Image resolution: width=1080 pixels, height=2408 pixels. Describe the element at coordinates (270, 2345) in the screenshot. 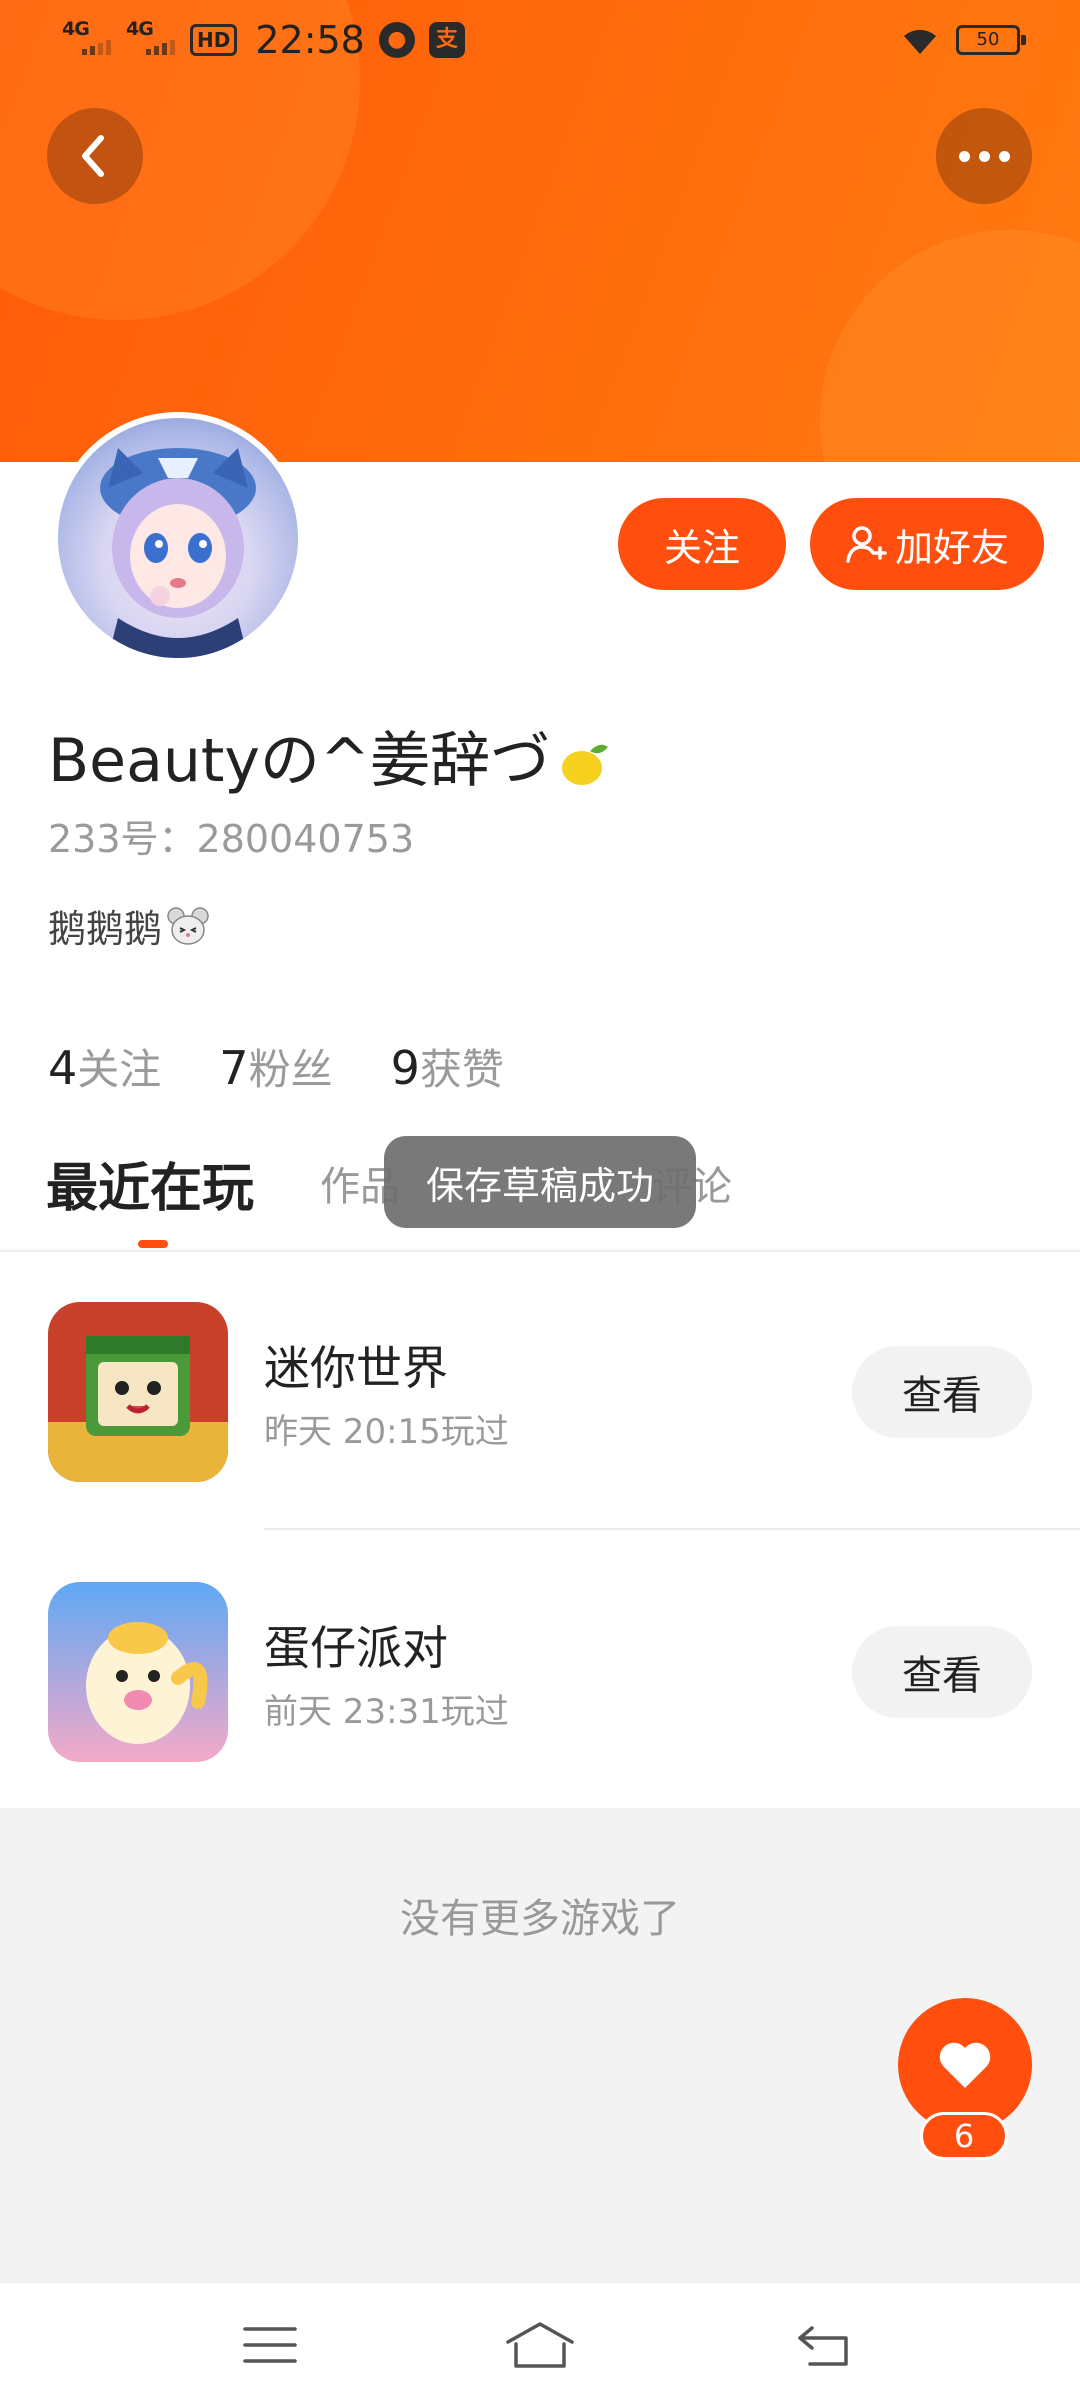

I see `menu-icon` at that location.